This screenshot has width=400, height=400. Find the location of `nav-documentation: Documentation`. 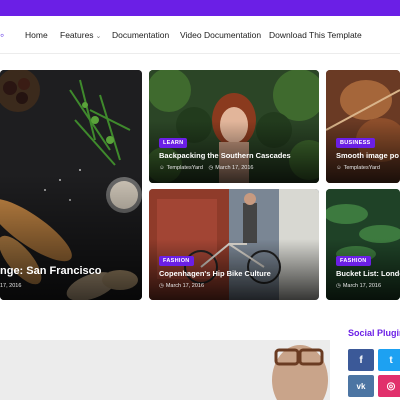

nav-documentation: Documentation is located at coordinates (140, 35).